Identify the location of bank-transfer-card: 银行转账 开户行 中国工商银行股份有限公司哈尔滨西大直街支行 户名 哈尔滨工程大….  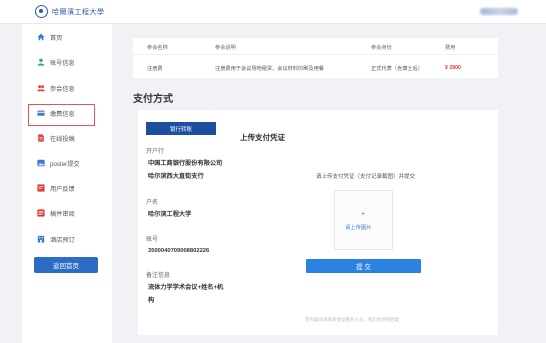
(184, 222).